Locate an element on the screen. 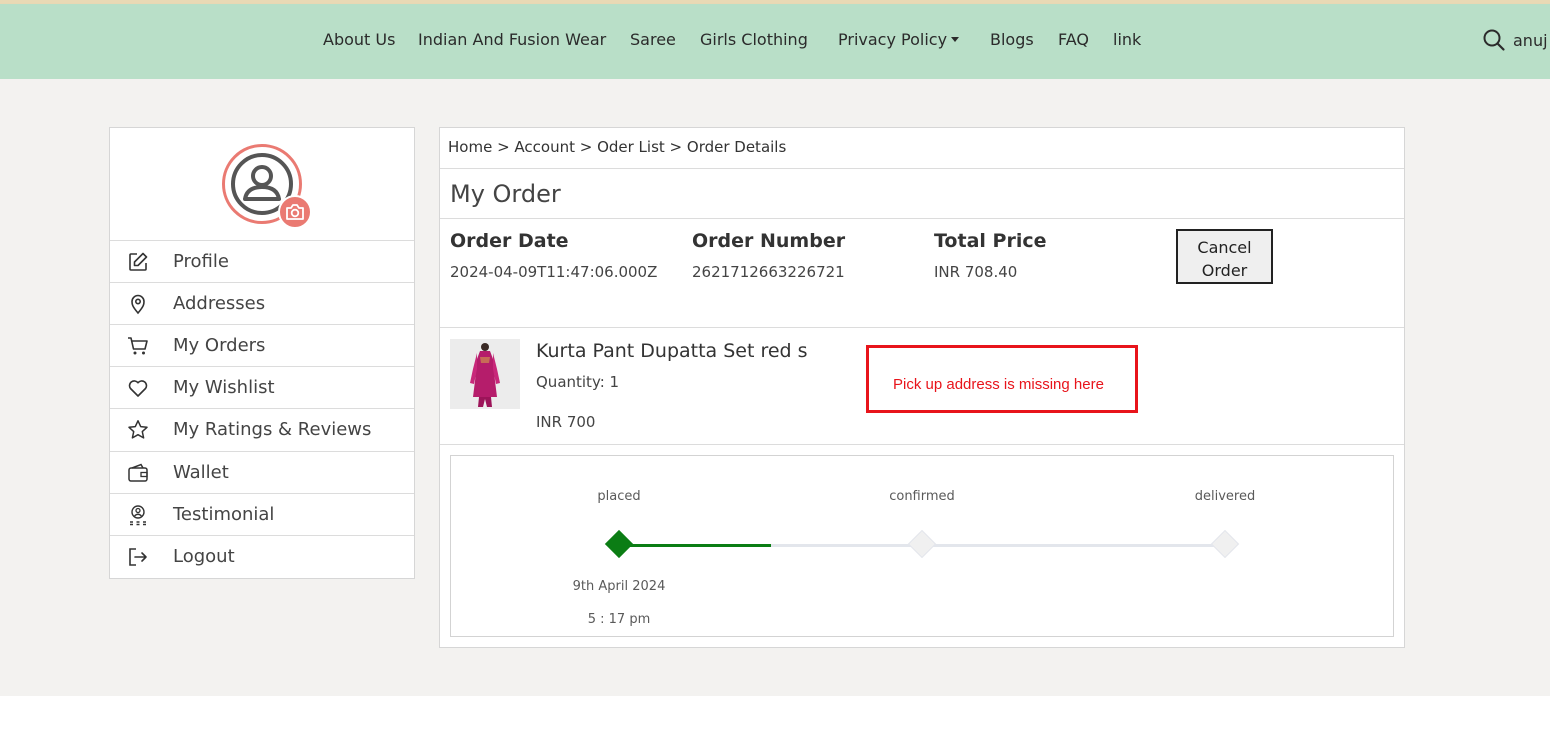  placed-time: 5 : 17 pm is located at coordinates (619, 619).